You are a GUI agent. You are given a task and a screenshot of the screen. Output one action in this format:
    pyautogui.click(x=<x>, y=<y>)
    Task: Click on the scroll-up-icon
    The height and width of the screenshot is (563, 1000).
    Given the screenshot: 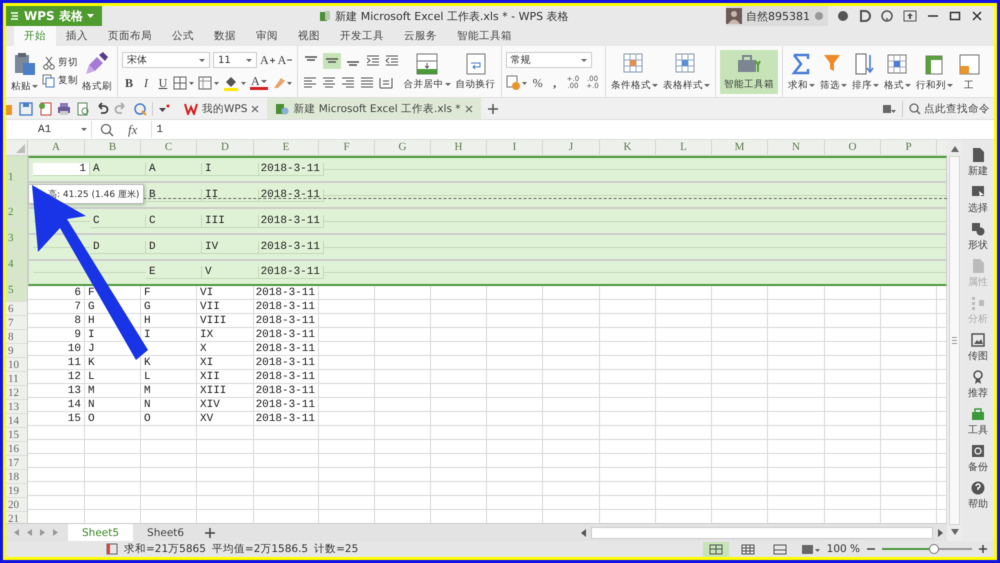 What is the action you would take?
    pyautogui.click(x=954, y=149)
    